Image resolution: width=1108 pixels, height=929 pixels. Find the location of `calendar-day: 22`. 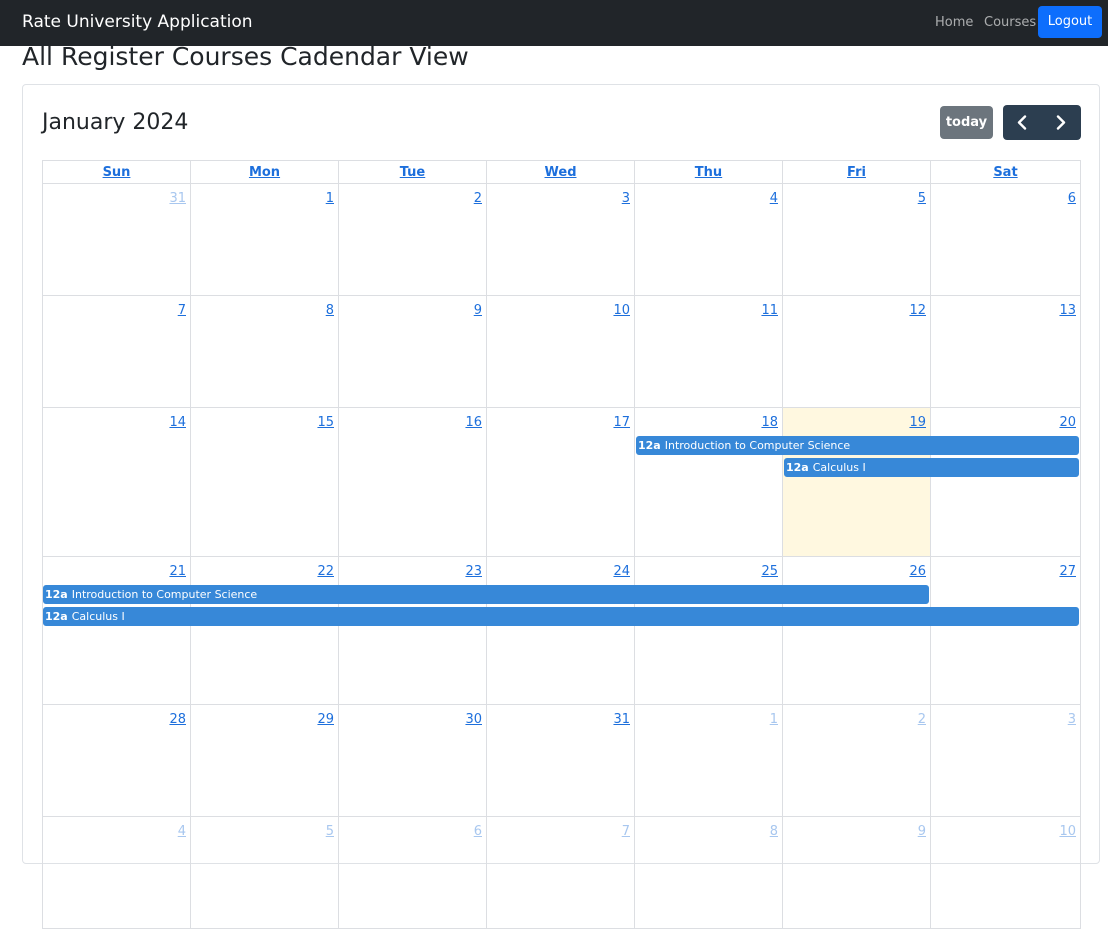

calendar-day: 22 is located at coordinates (265, 631).